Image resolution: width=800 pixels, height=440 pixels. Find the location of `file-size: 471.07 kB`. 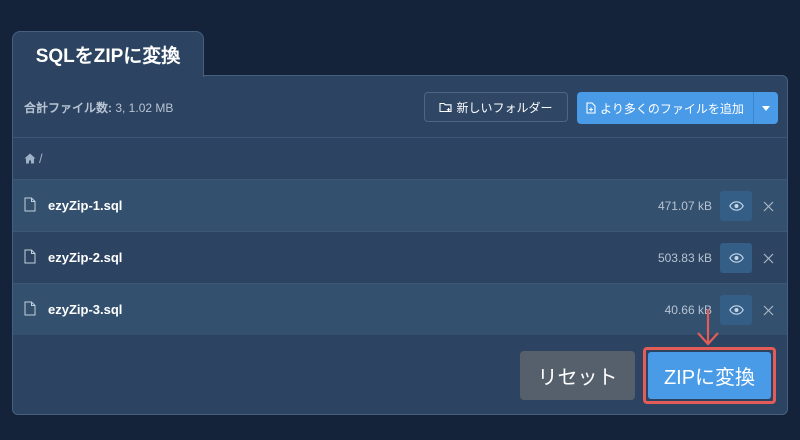

file-size: 471.07 kB is located at coordinates (684, 205).